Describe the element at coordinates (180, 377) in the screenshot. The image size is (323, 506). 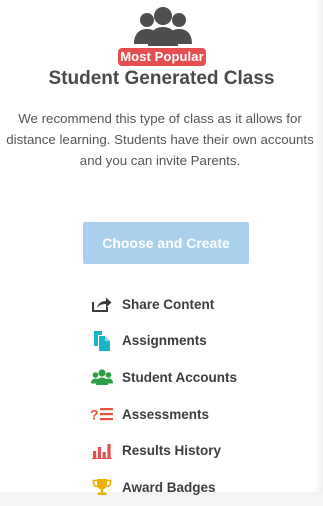
I see `feature-label: Student Accounts` at that location.